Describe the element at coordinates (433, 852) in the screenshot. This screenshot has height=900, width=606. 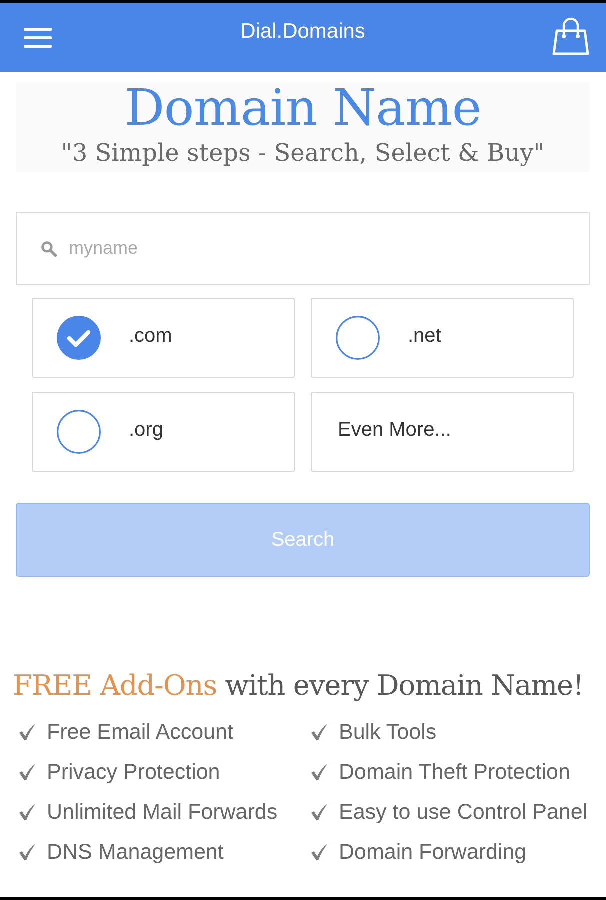
I see `feature-text: Domain Forwarding` at that location.